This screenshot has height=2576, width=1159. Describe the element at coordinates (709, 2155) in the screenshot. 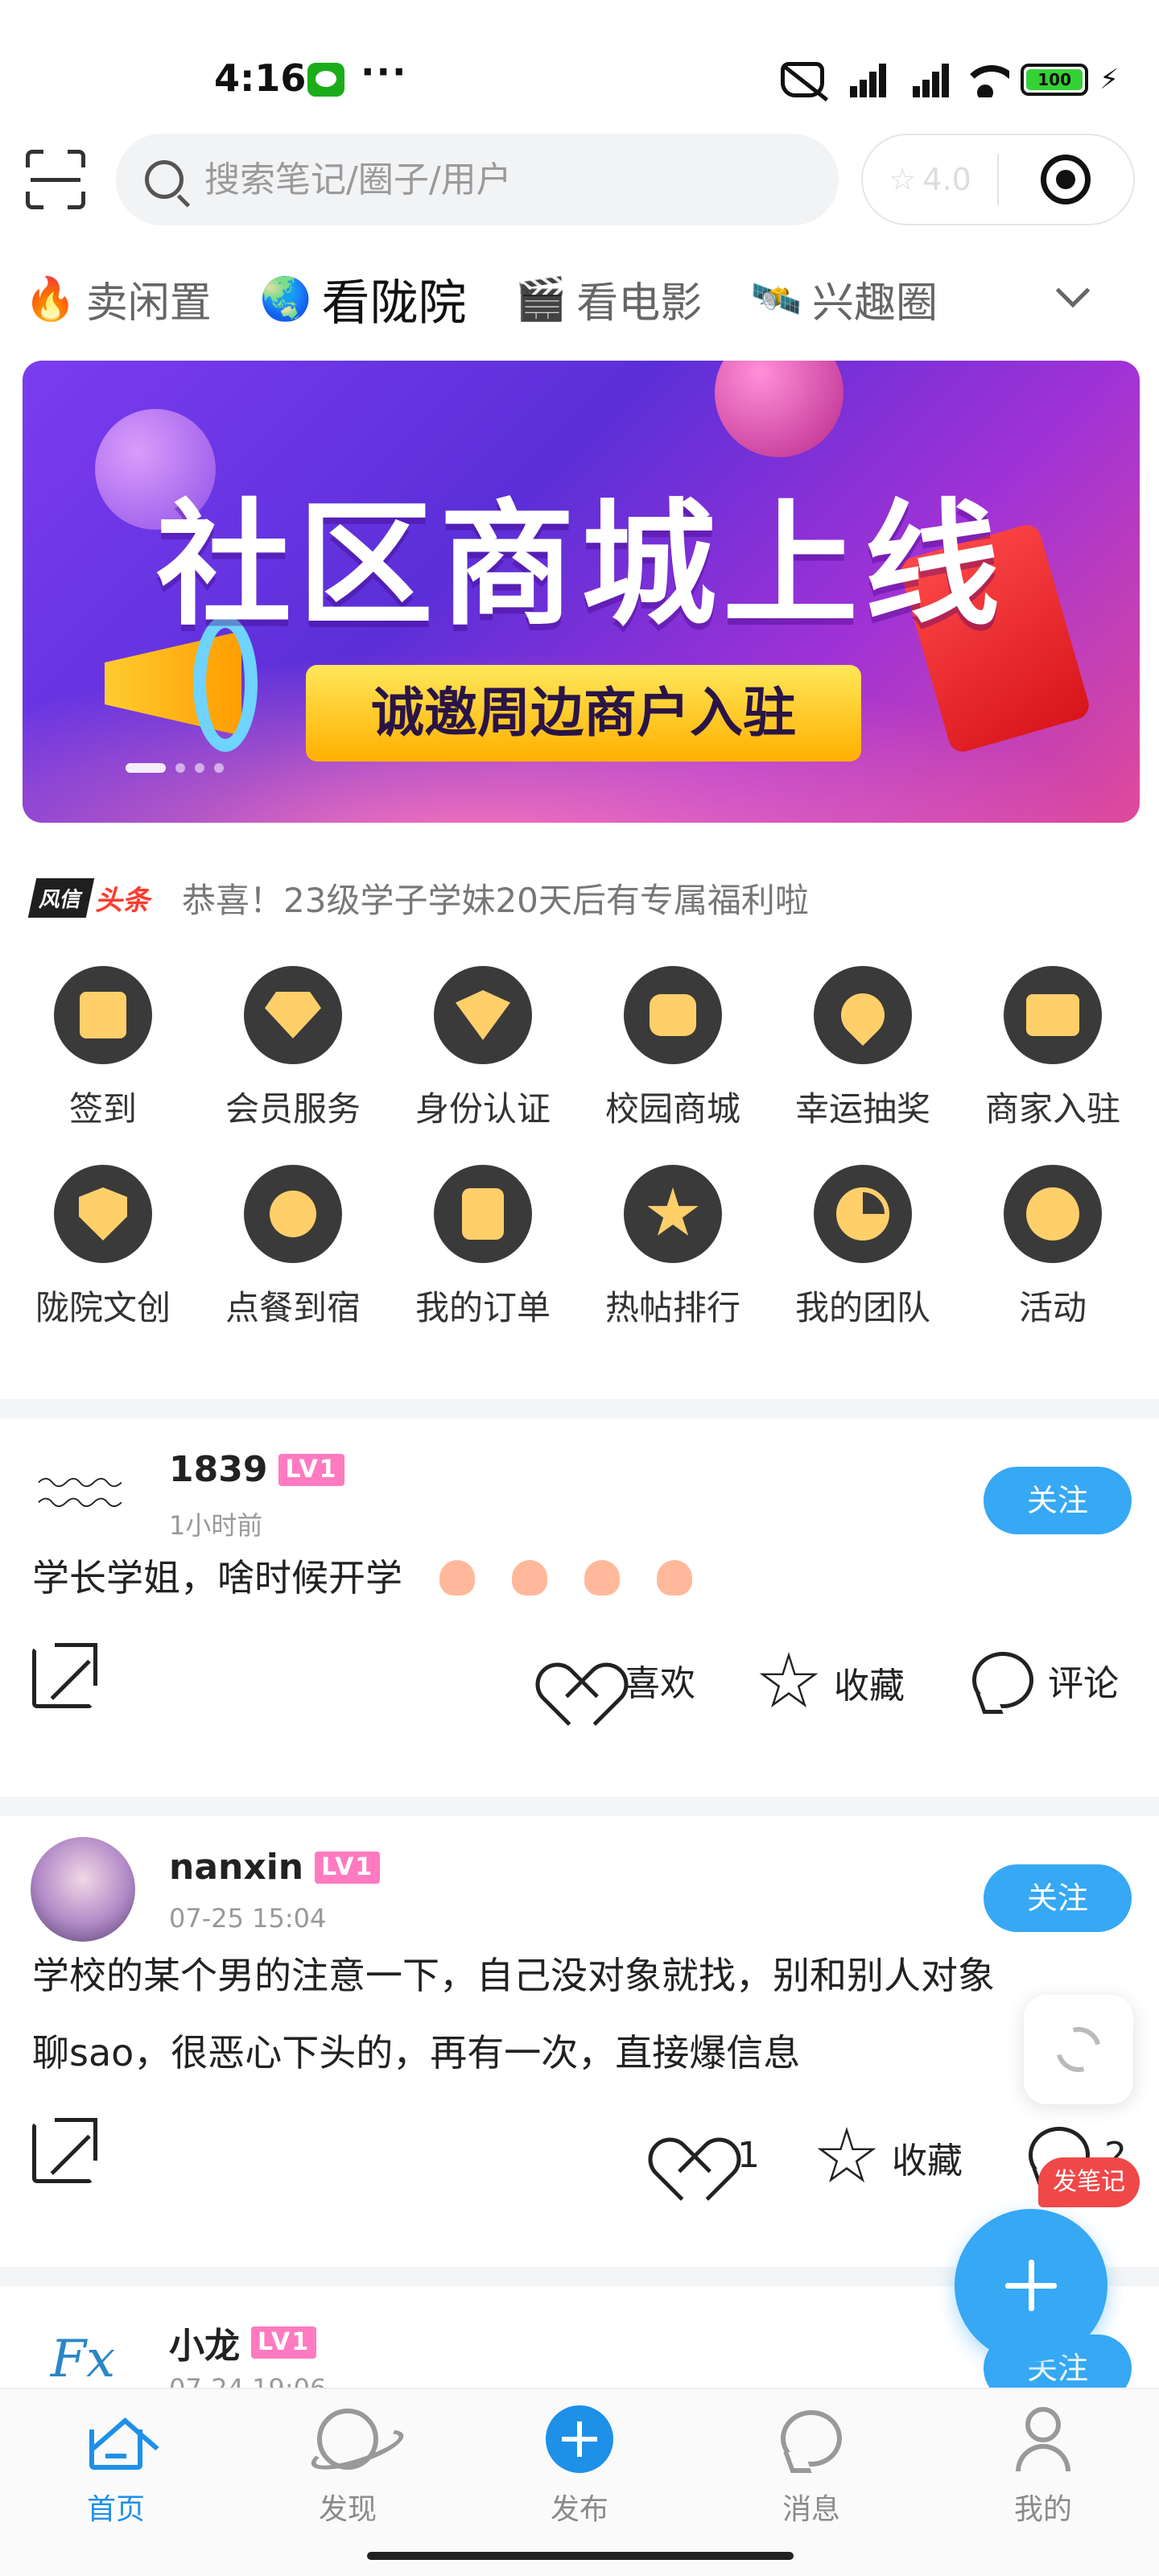

I see `like-button: 1` at that location.